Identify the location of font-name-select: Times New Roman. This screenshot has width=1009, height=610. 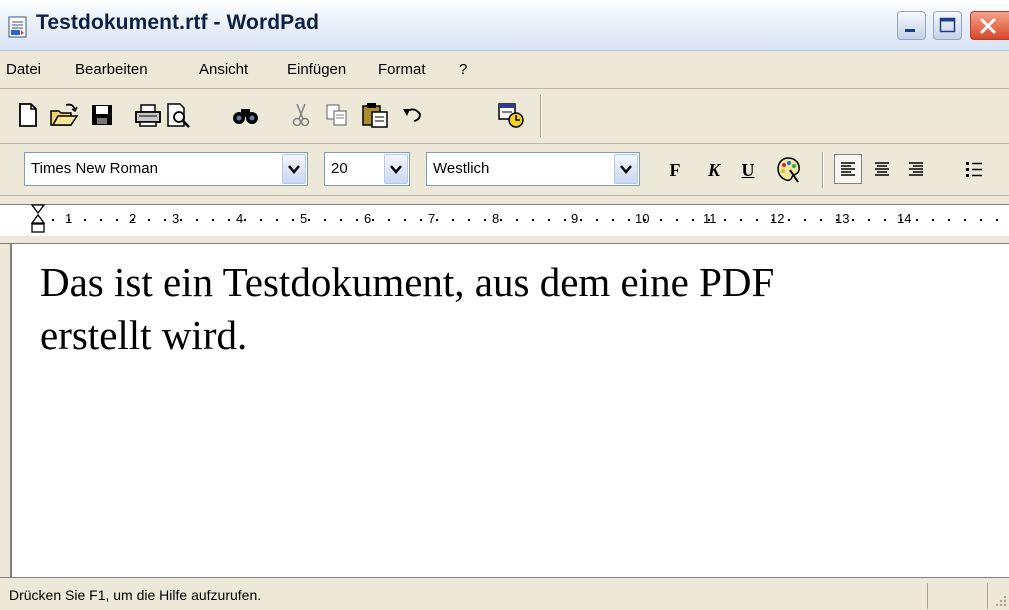
(166, 169).